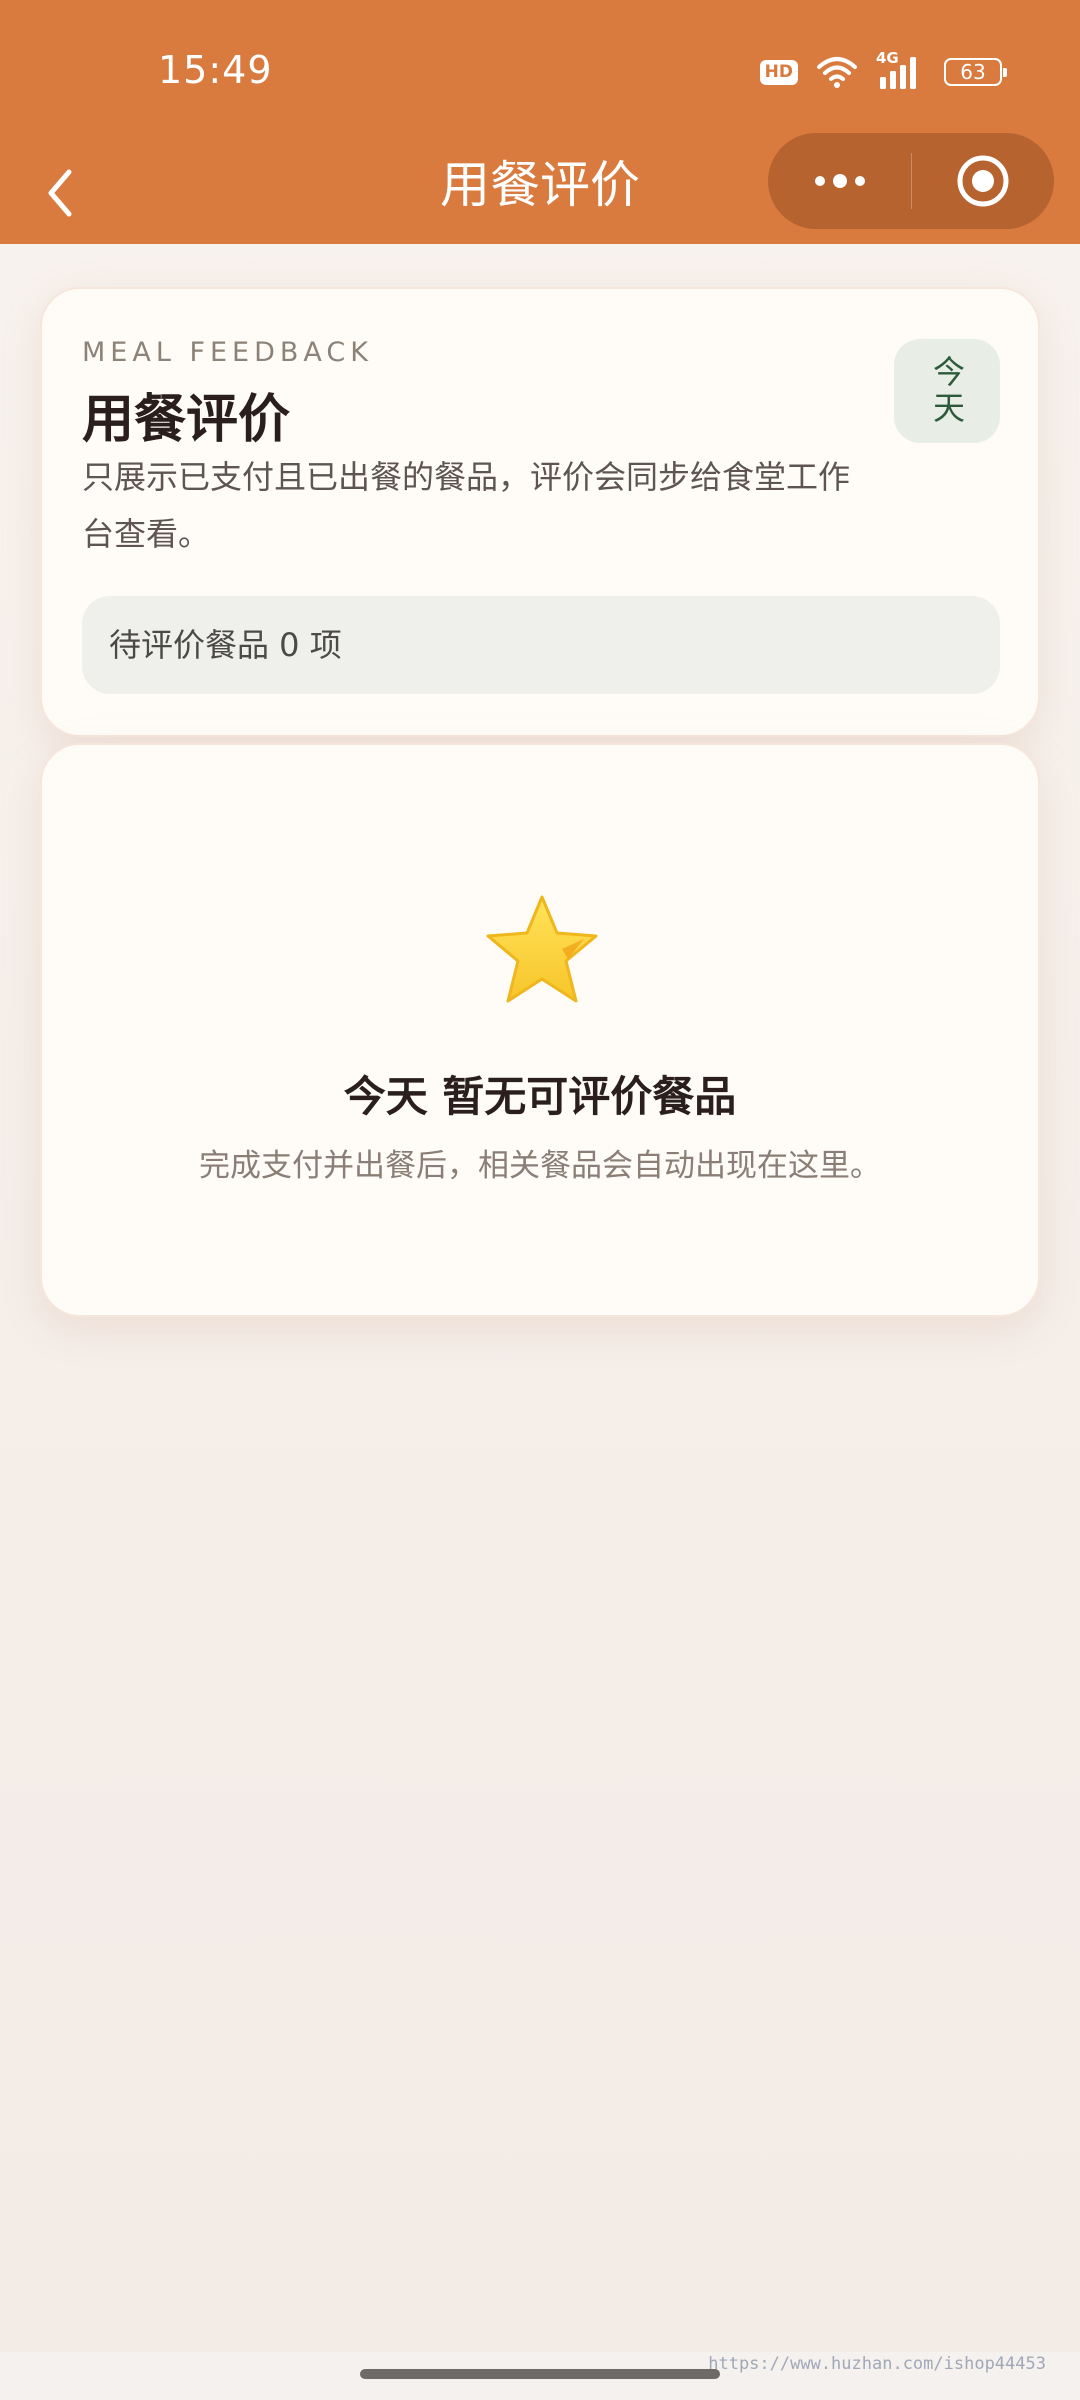 This screenshot has width=1080, height=2400. I want to click on more-button, so click(839, 181).